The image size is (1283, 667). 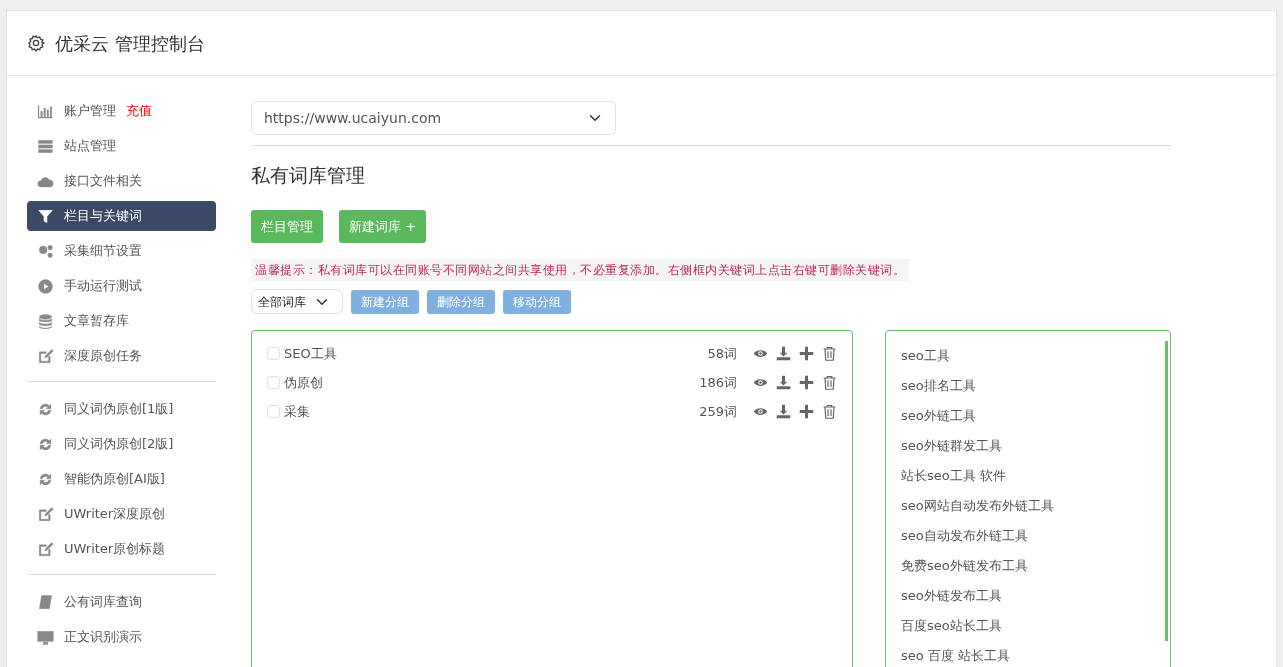 I want to click on database-icon, so click(x=45, y=321).